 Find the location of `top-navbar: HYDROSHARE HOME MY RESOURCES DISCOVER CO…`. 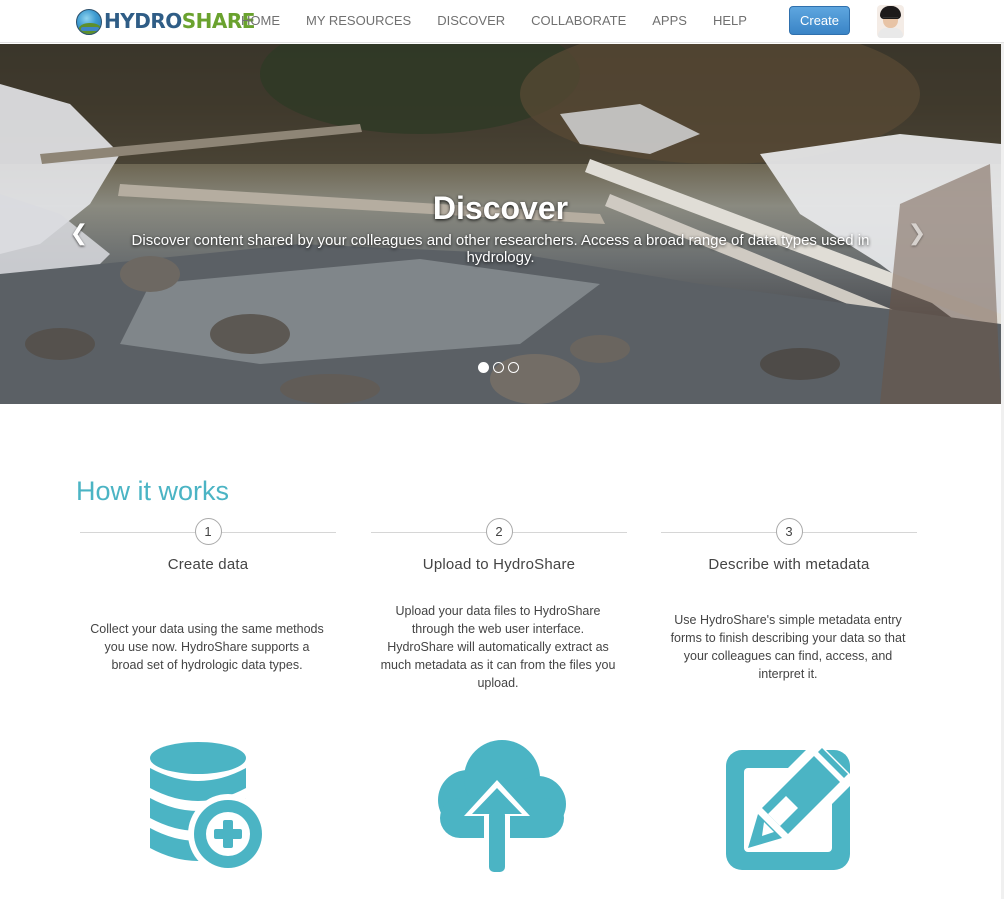

top-navbar: HYDROSHARE HOME MY RESOURCES DISCOVER CO… is located at coordinates (502, 21).